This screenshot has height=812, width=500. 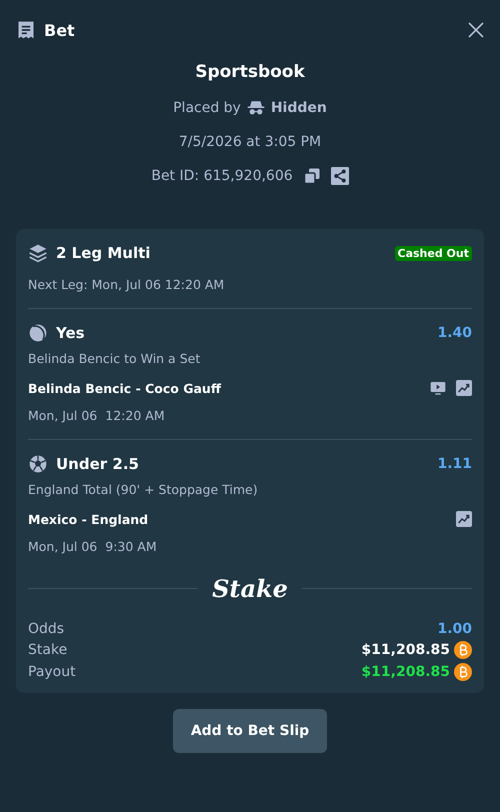 I want to click on receipt-icon, so click(x=26, y=30).